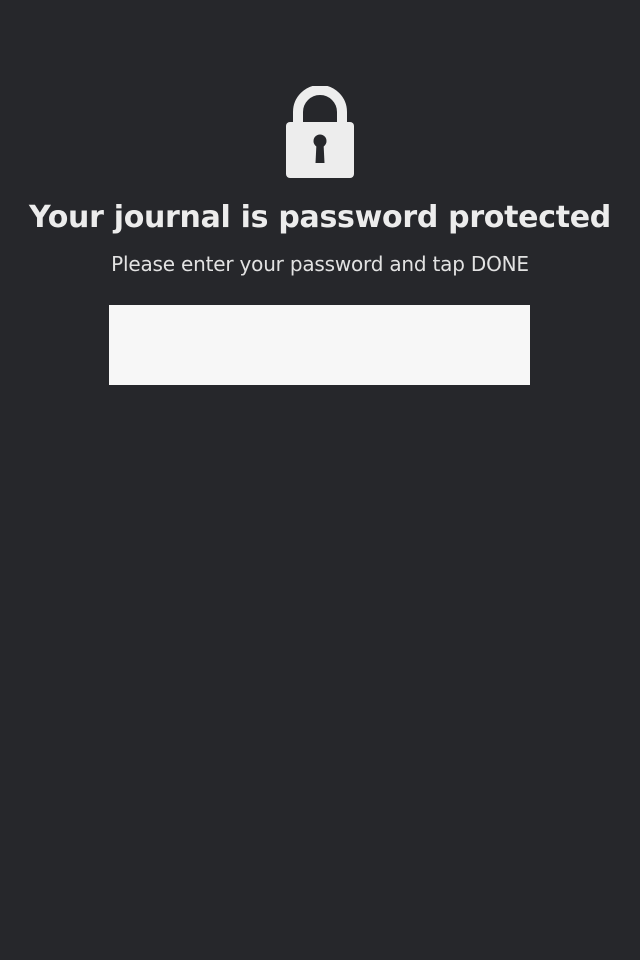  What do you see at coordinates (320, 133) in the screenshot?
I see `lock-icon` at bounding box center [320, 133].